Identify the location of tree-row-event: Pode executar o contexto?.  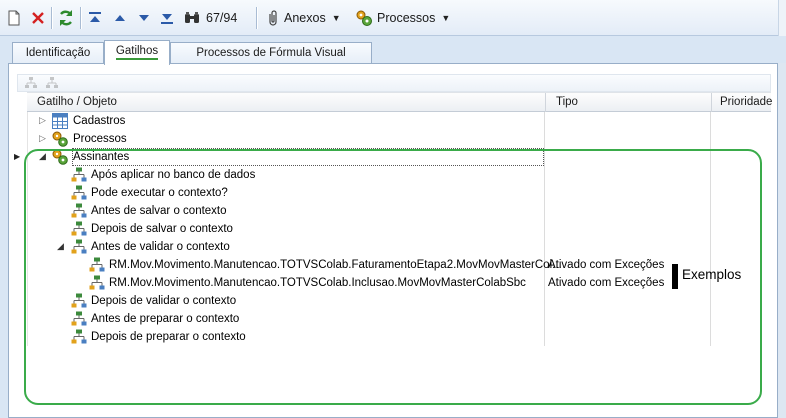
(399, 193).